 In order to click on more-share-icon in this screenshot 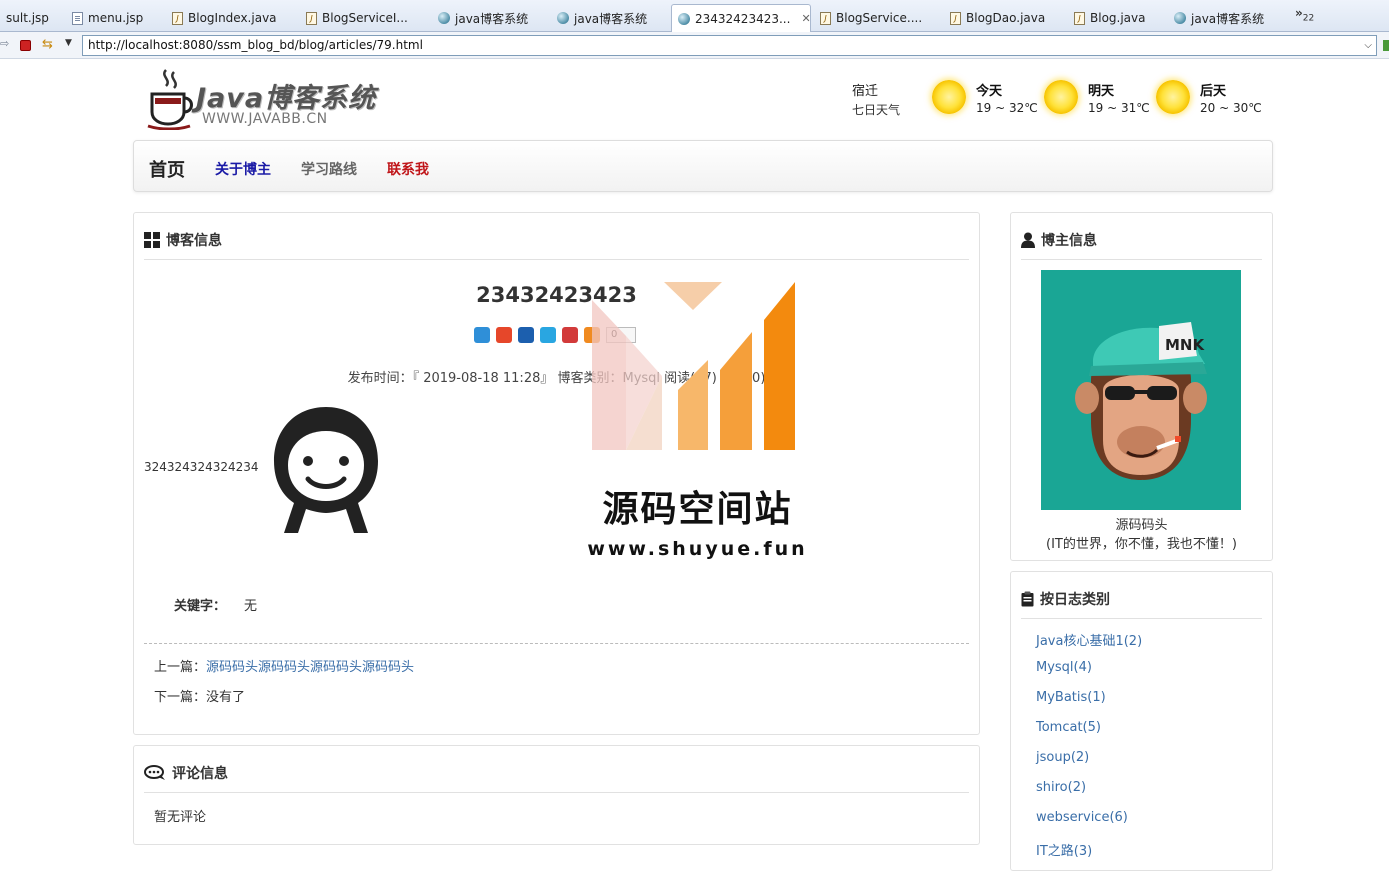, I will do `click(592, 335)`.